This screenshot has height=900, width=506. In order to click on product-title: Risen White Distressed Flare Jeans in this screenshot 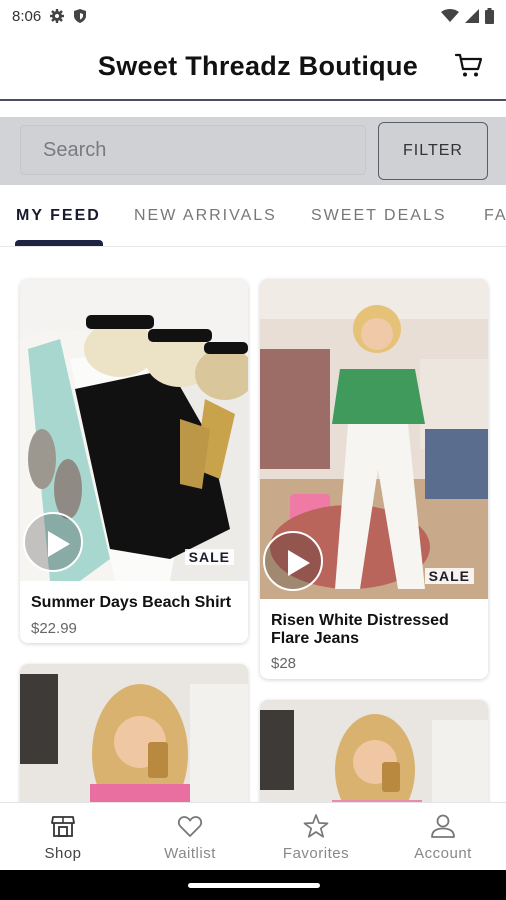, I will do `click(360, 629)`.